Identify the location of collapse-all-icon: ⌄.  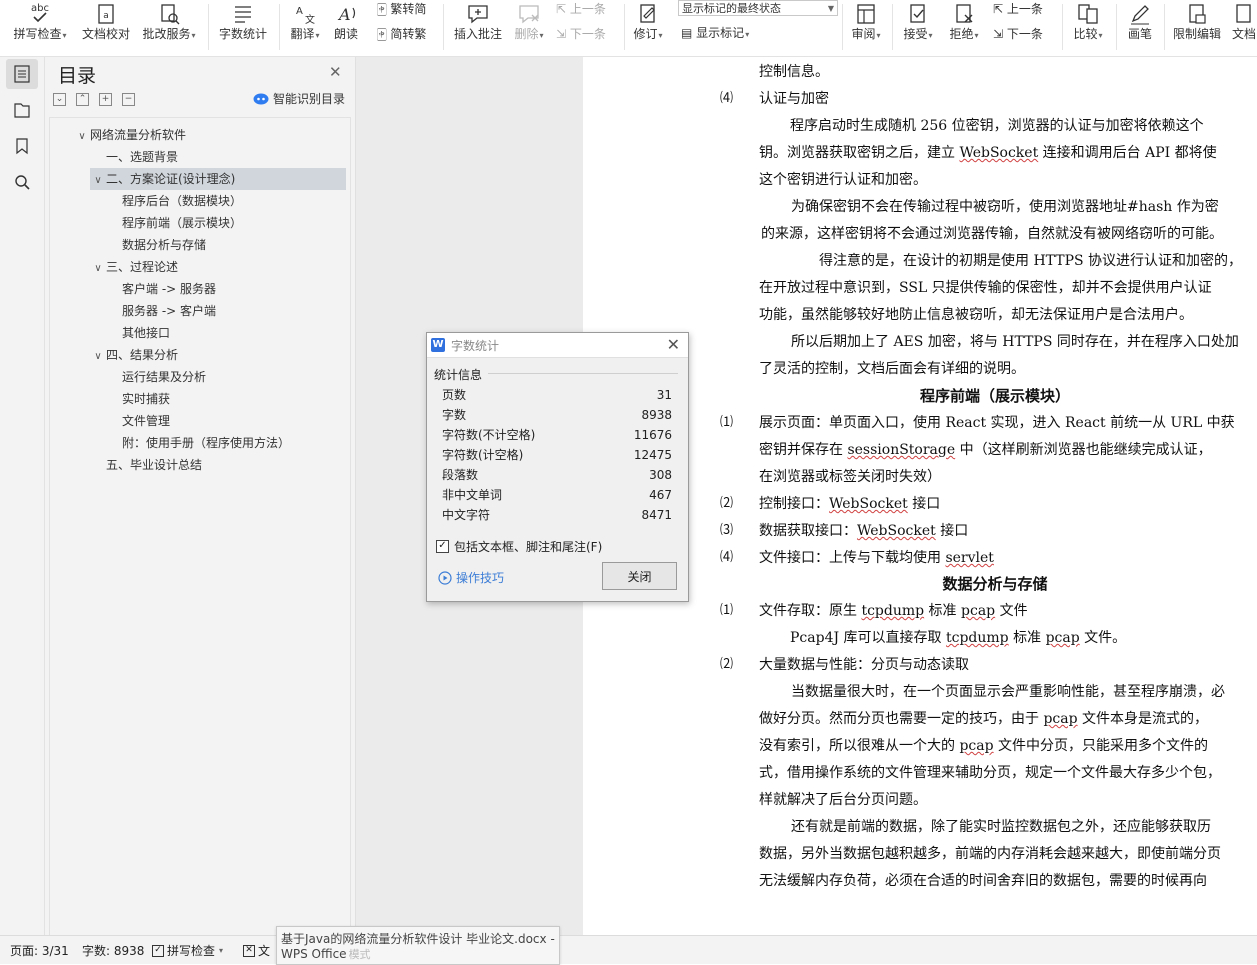
(59, 99).